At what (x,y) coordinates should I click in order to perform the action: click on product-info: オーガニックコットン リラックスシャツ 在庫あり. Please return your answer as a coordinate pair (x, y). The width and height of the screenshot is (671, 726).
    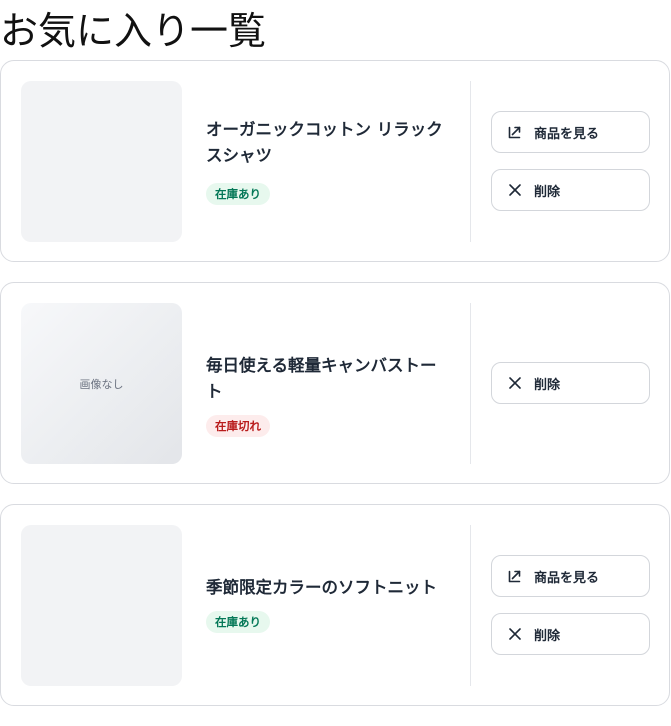
    Looking at the image, I should click on (326, 161).